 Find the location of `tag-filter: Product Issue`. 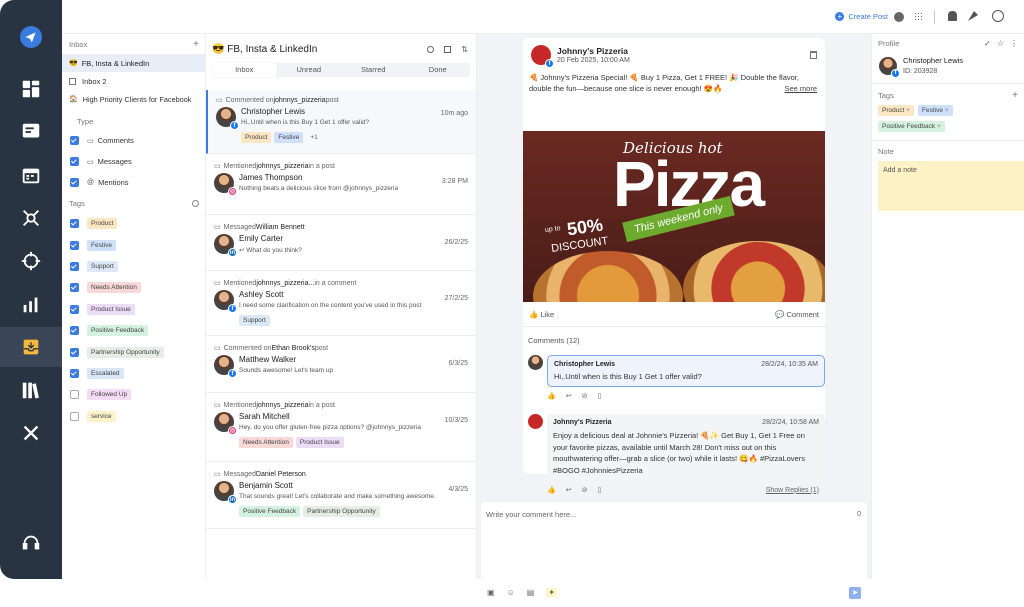

tag-filter: Product Issue is located at coordinates (137, 309).